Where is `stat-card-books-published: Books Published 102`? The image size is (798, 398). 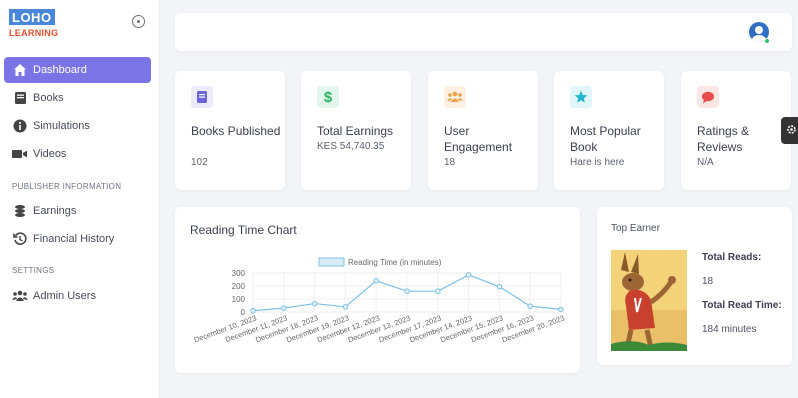
stat-card-books-published: Books Published 102 is located at coordinates (230, 130).